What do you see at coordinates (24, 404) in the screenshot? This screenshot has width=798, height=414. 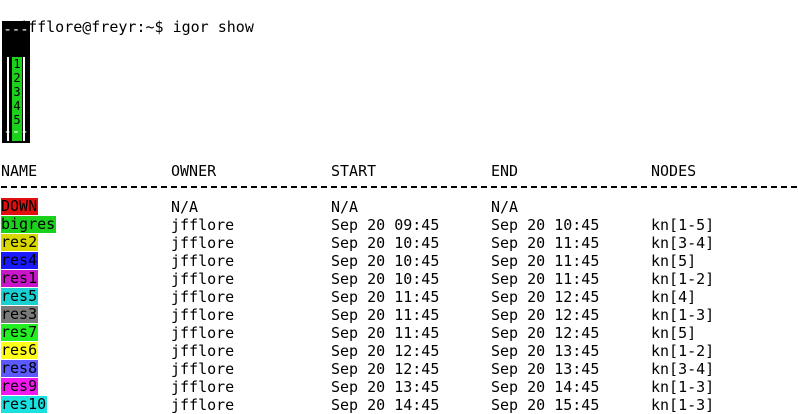 I see `cell-name: res10` at bounding box center [24, 404].